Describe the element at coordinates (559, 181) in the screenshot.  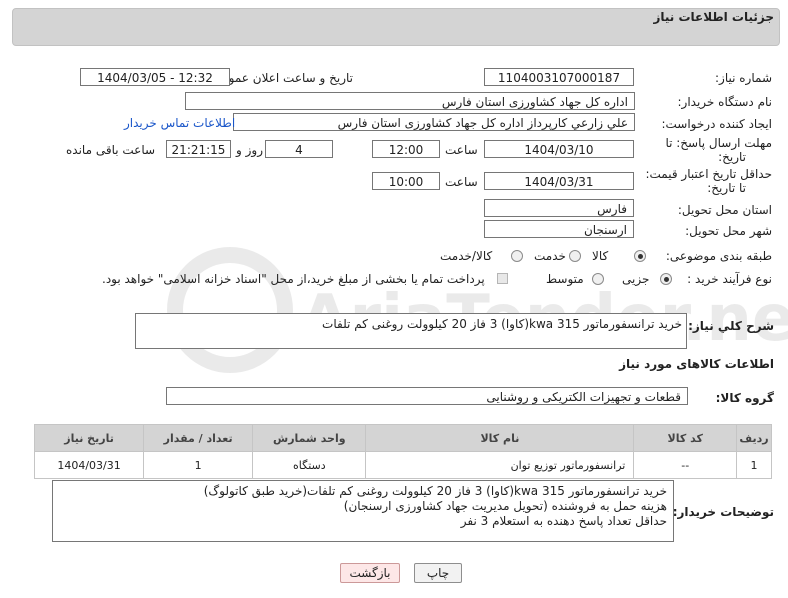
I see `validity-date-field: 1404/03/31` at that location.